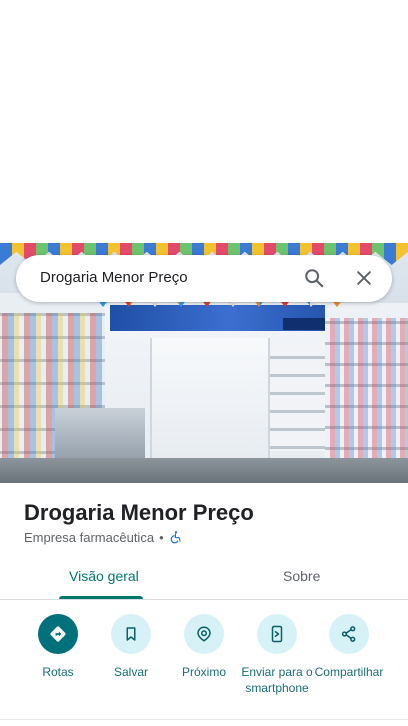 This screenshot has width=408, height=726. I want to click on divider, so click(204, 719).